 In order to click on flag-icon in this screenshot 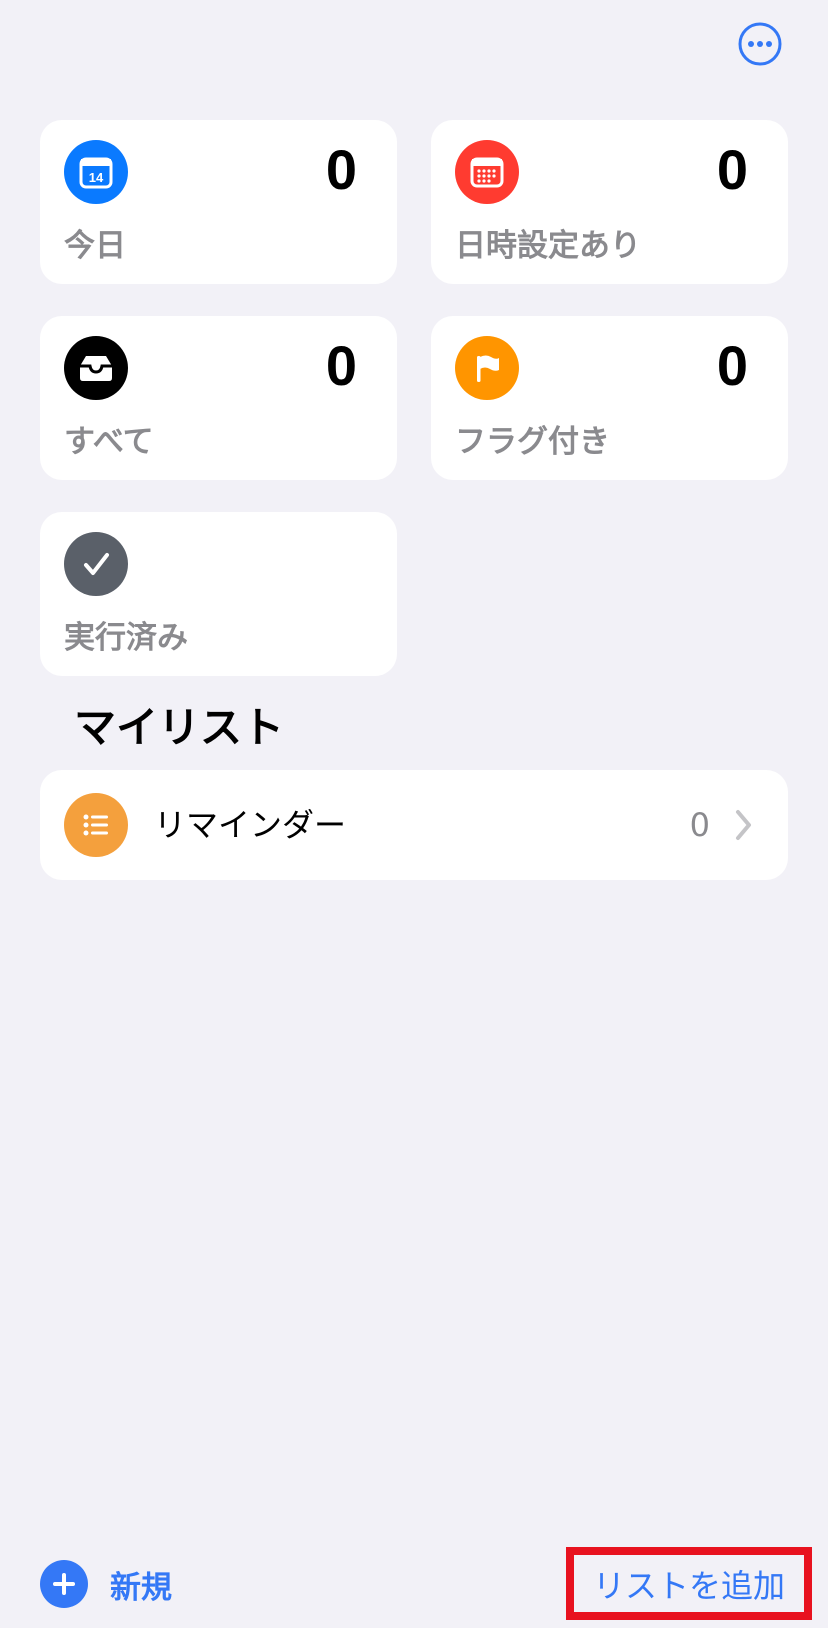, I will do `click(487, 368)`.